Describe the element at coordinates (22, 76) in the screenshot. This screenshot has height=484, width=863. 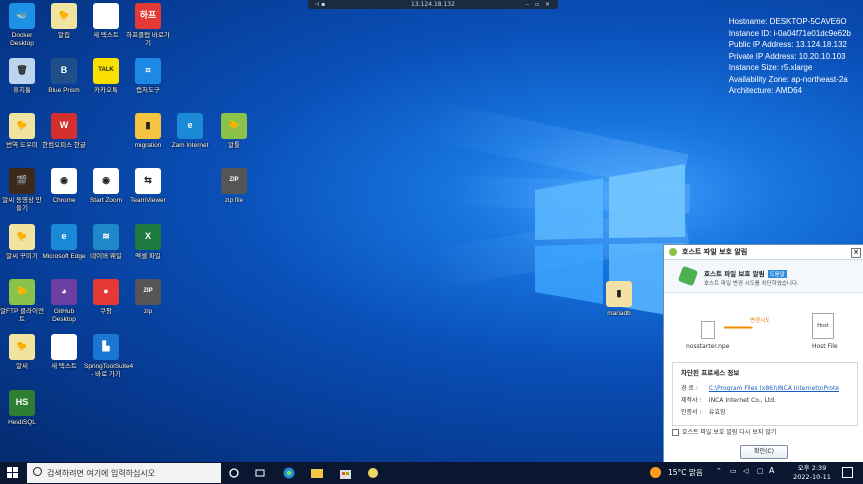
I see `desktop-icon: 🗑 휴지통` at that location.